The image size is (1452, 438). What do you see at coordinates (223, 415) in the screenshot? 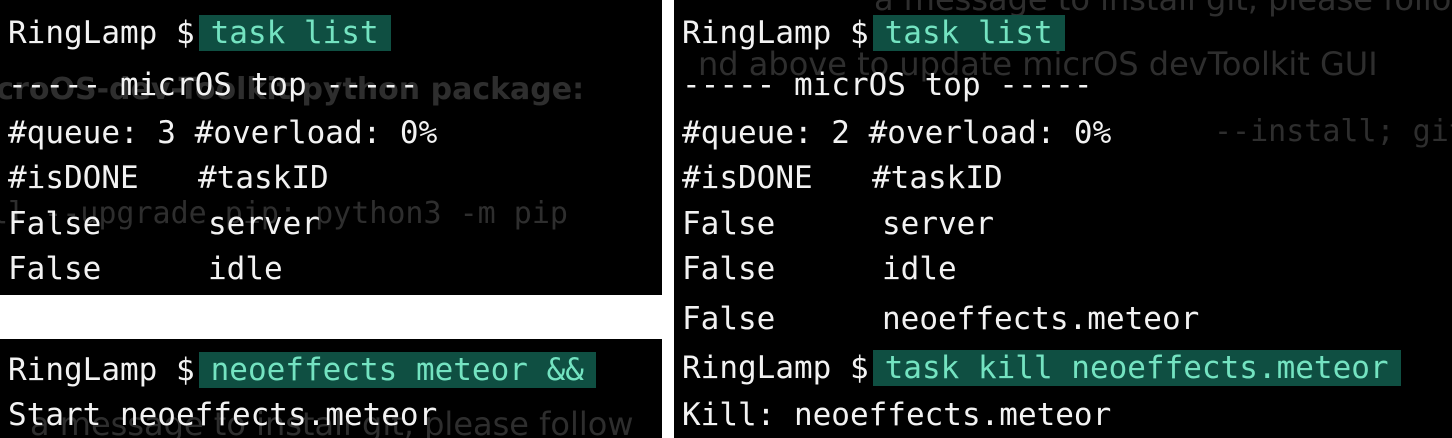
I see `command-output: Start neoeffects.meteor` at bounding box center [223, 415].